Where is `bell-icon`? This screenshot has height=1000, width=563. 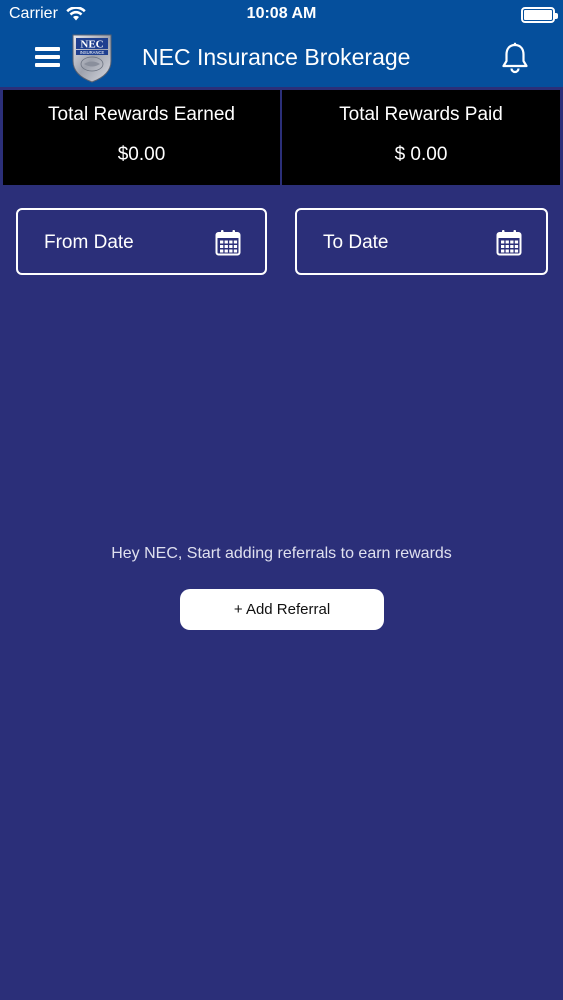 bell-icon is located at coordinates (515, 58).